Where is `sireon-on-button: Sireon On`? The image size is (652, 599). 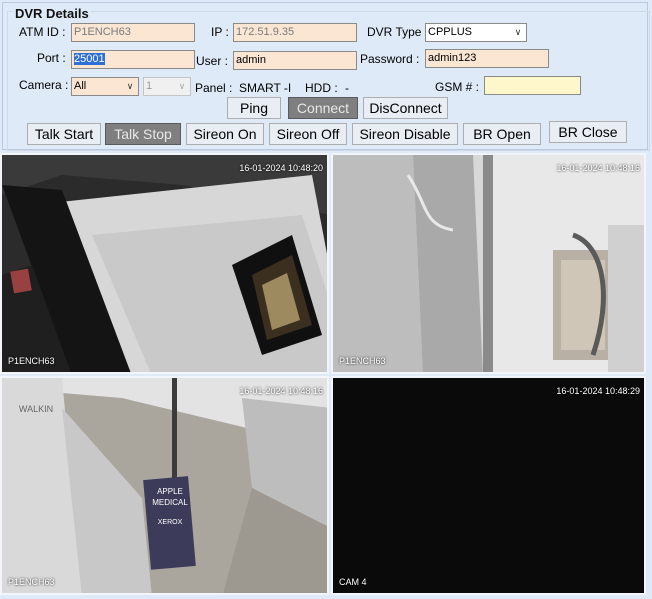 sireon-on-button: Sireon On is located at coordinates (225, 134).